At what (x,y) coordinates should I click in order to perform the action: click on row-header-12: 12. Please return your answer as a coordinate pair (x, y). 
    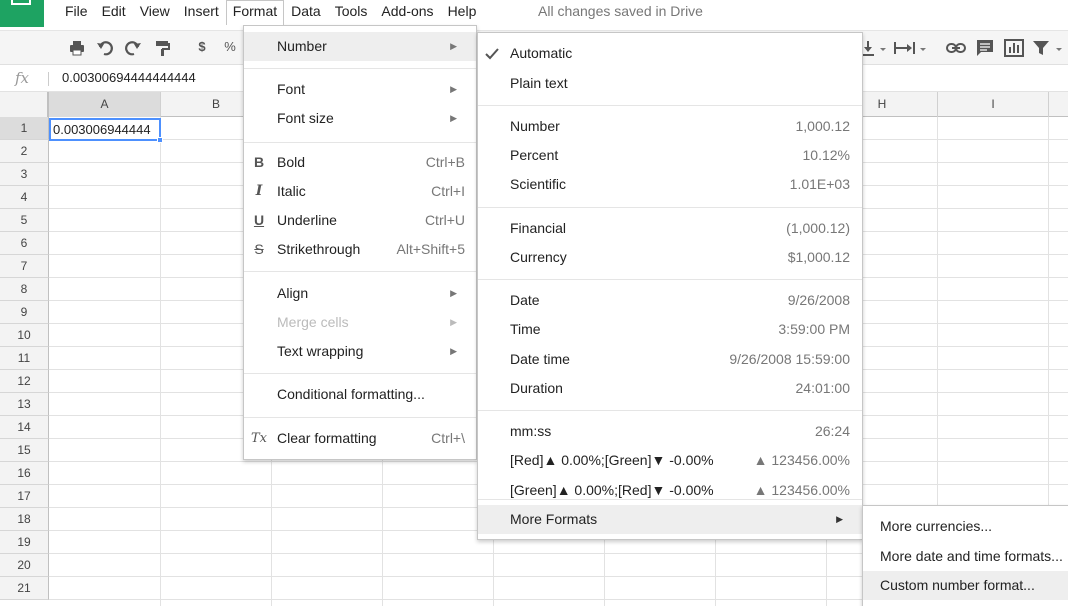
    Looking at the image, I should click on (24, 381).